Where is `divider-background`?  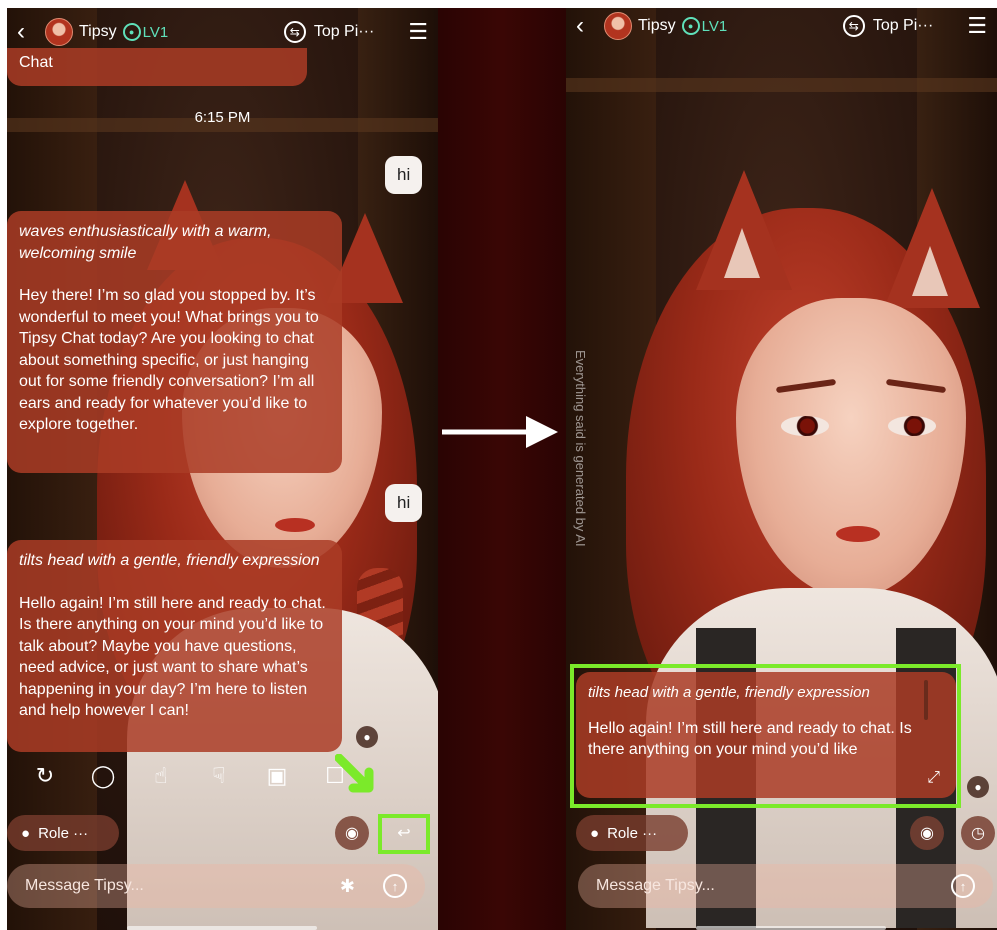 divider-background is located at coordinates (502, 469).